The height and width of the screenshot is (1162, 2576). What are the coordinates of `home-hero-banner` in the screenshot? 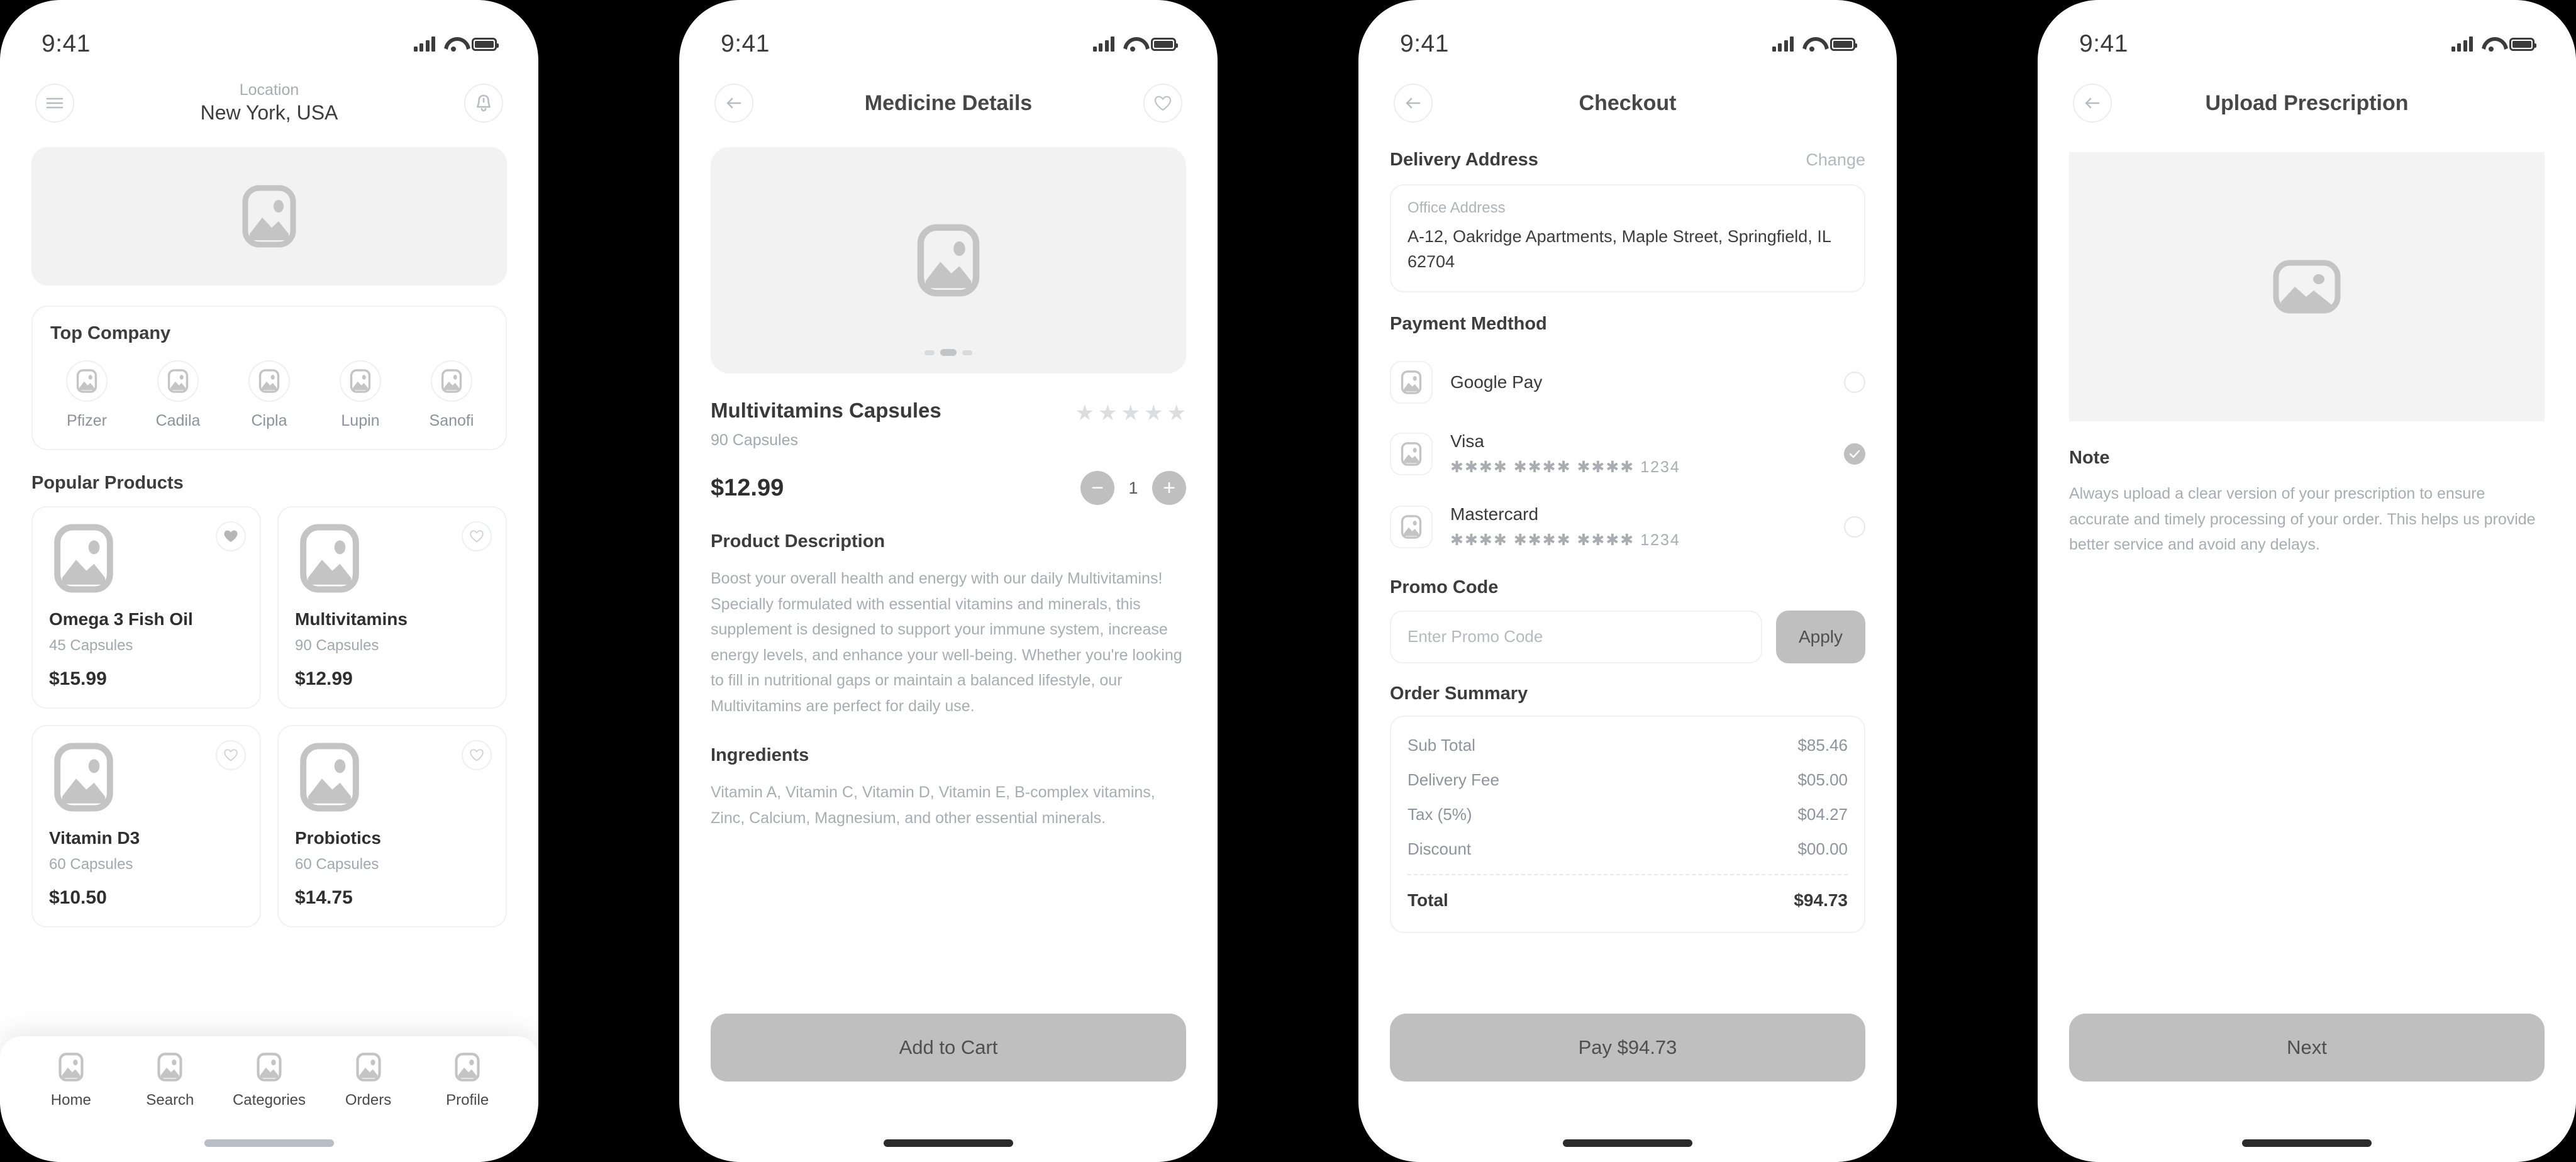 It's located at (269, 216).